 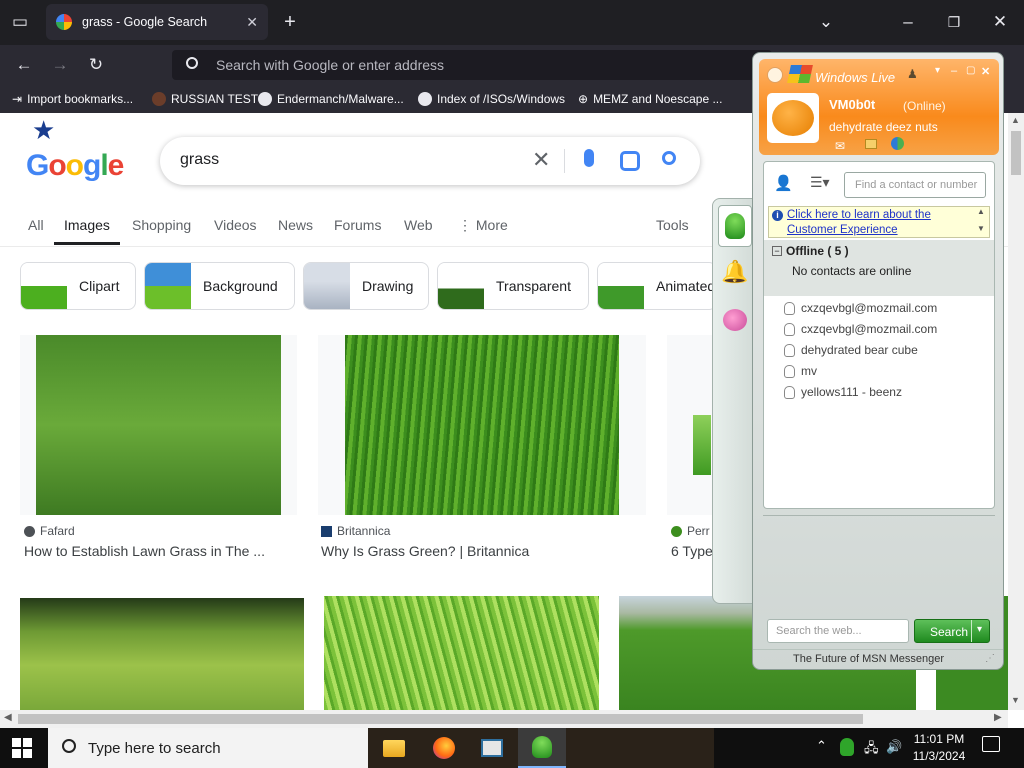 I want to click on display-name: VM0b0t, so click(x=852, y=104).